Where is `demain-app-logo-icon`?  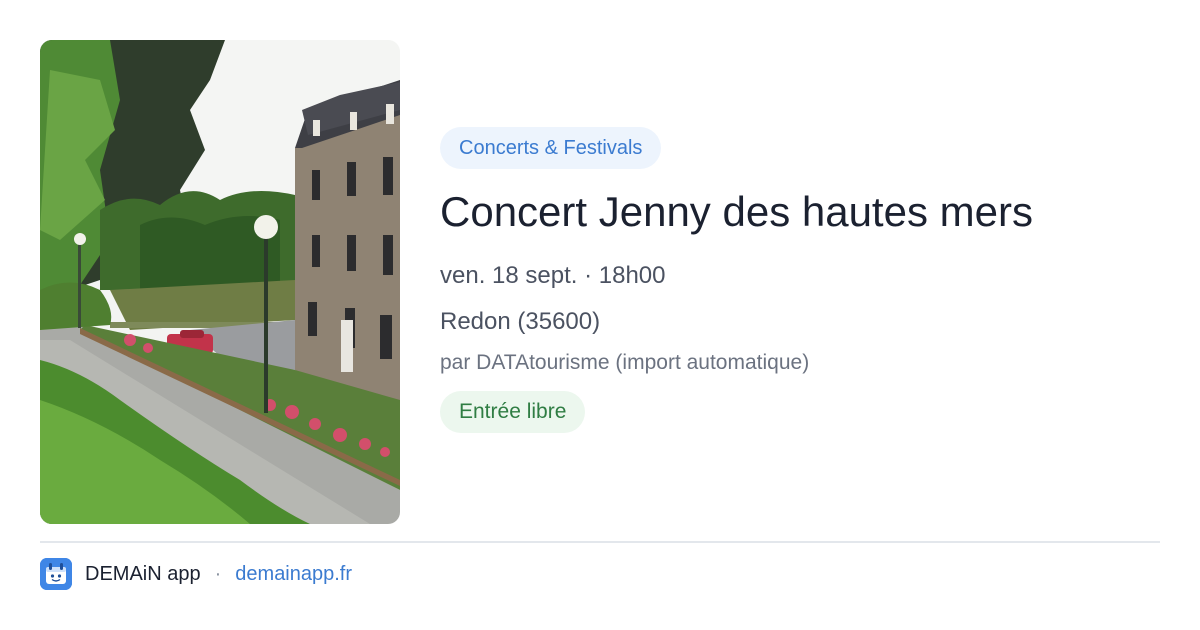
demain-app-logo-icon is located at coordinates (56, 574).